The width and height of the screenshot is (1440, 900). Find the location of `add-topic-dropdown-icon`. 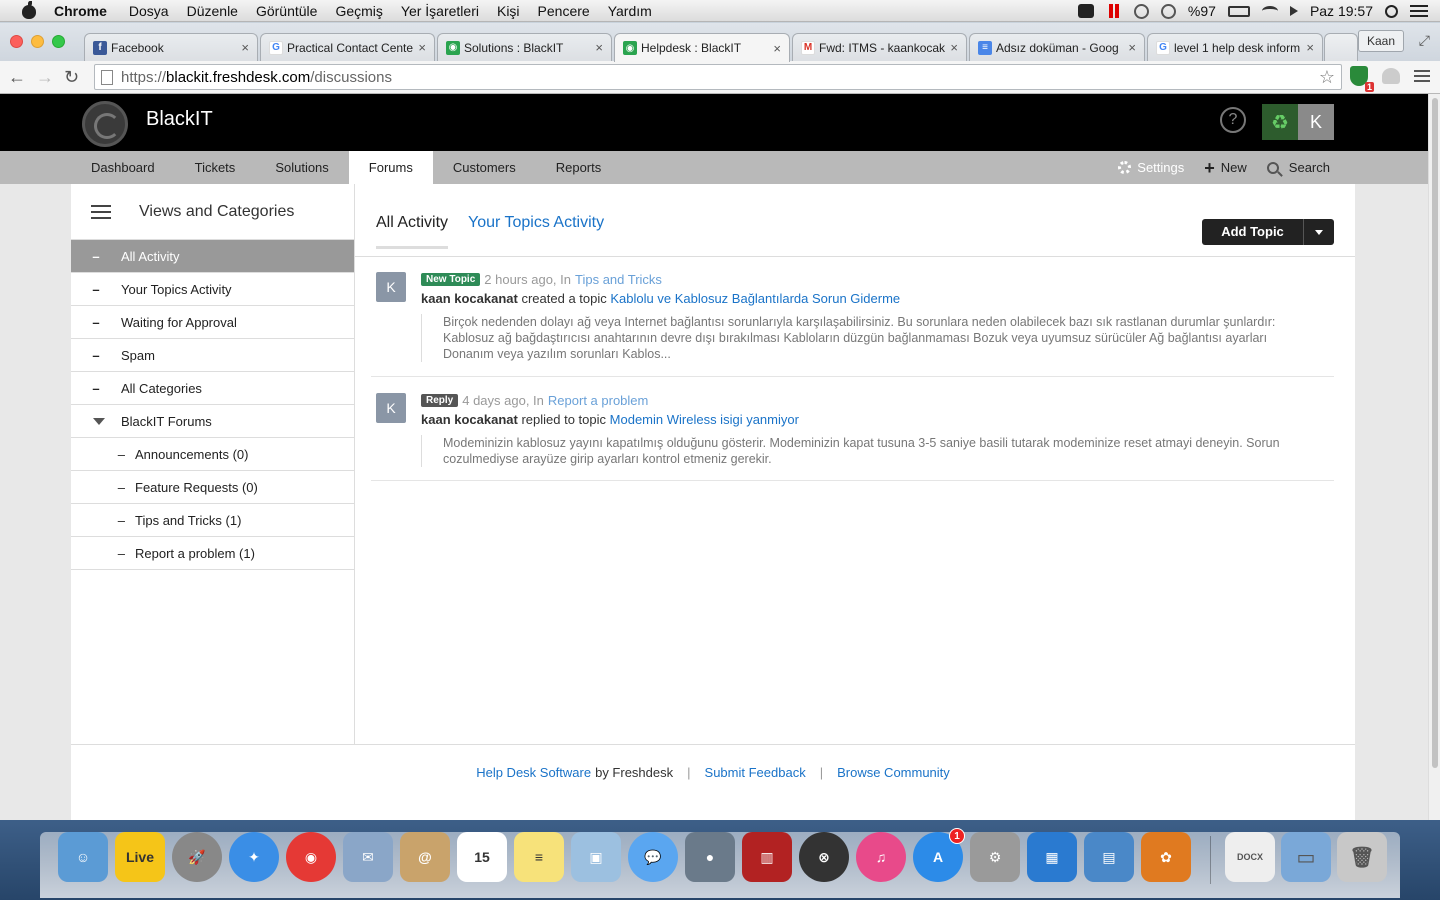

add-topic-dropdown-icon is located at coordinates (1319, 232).